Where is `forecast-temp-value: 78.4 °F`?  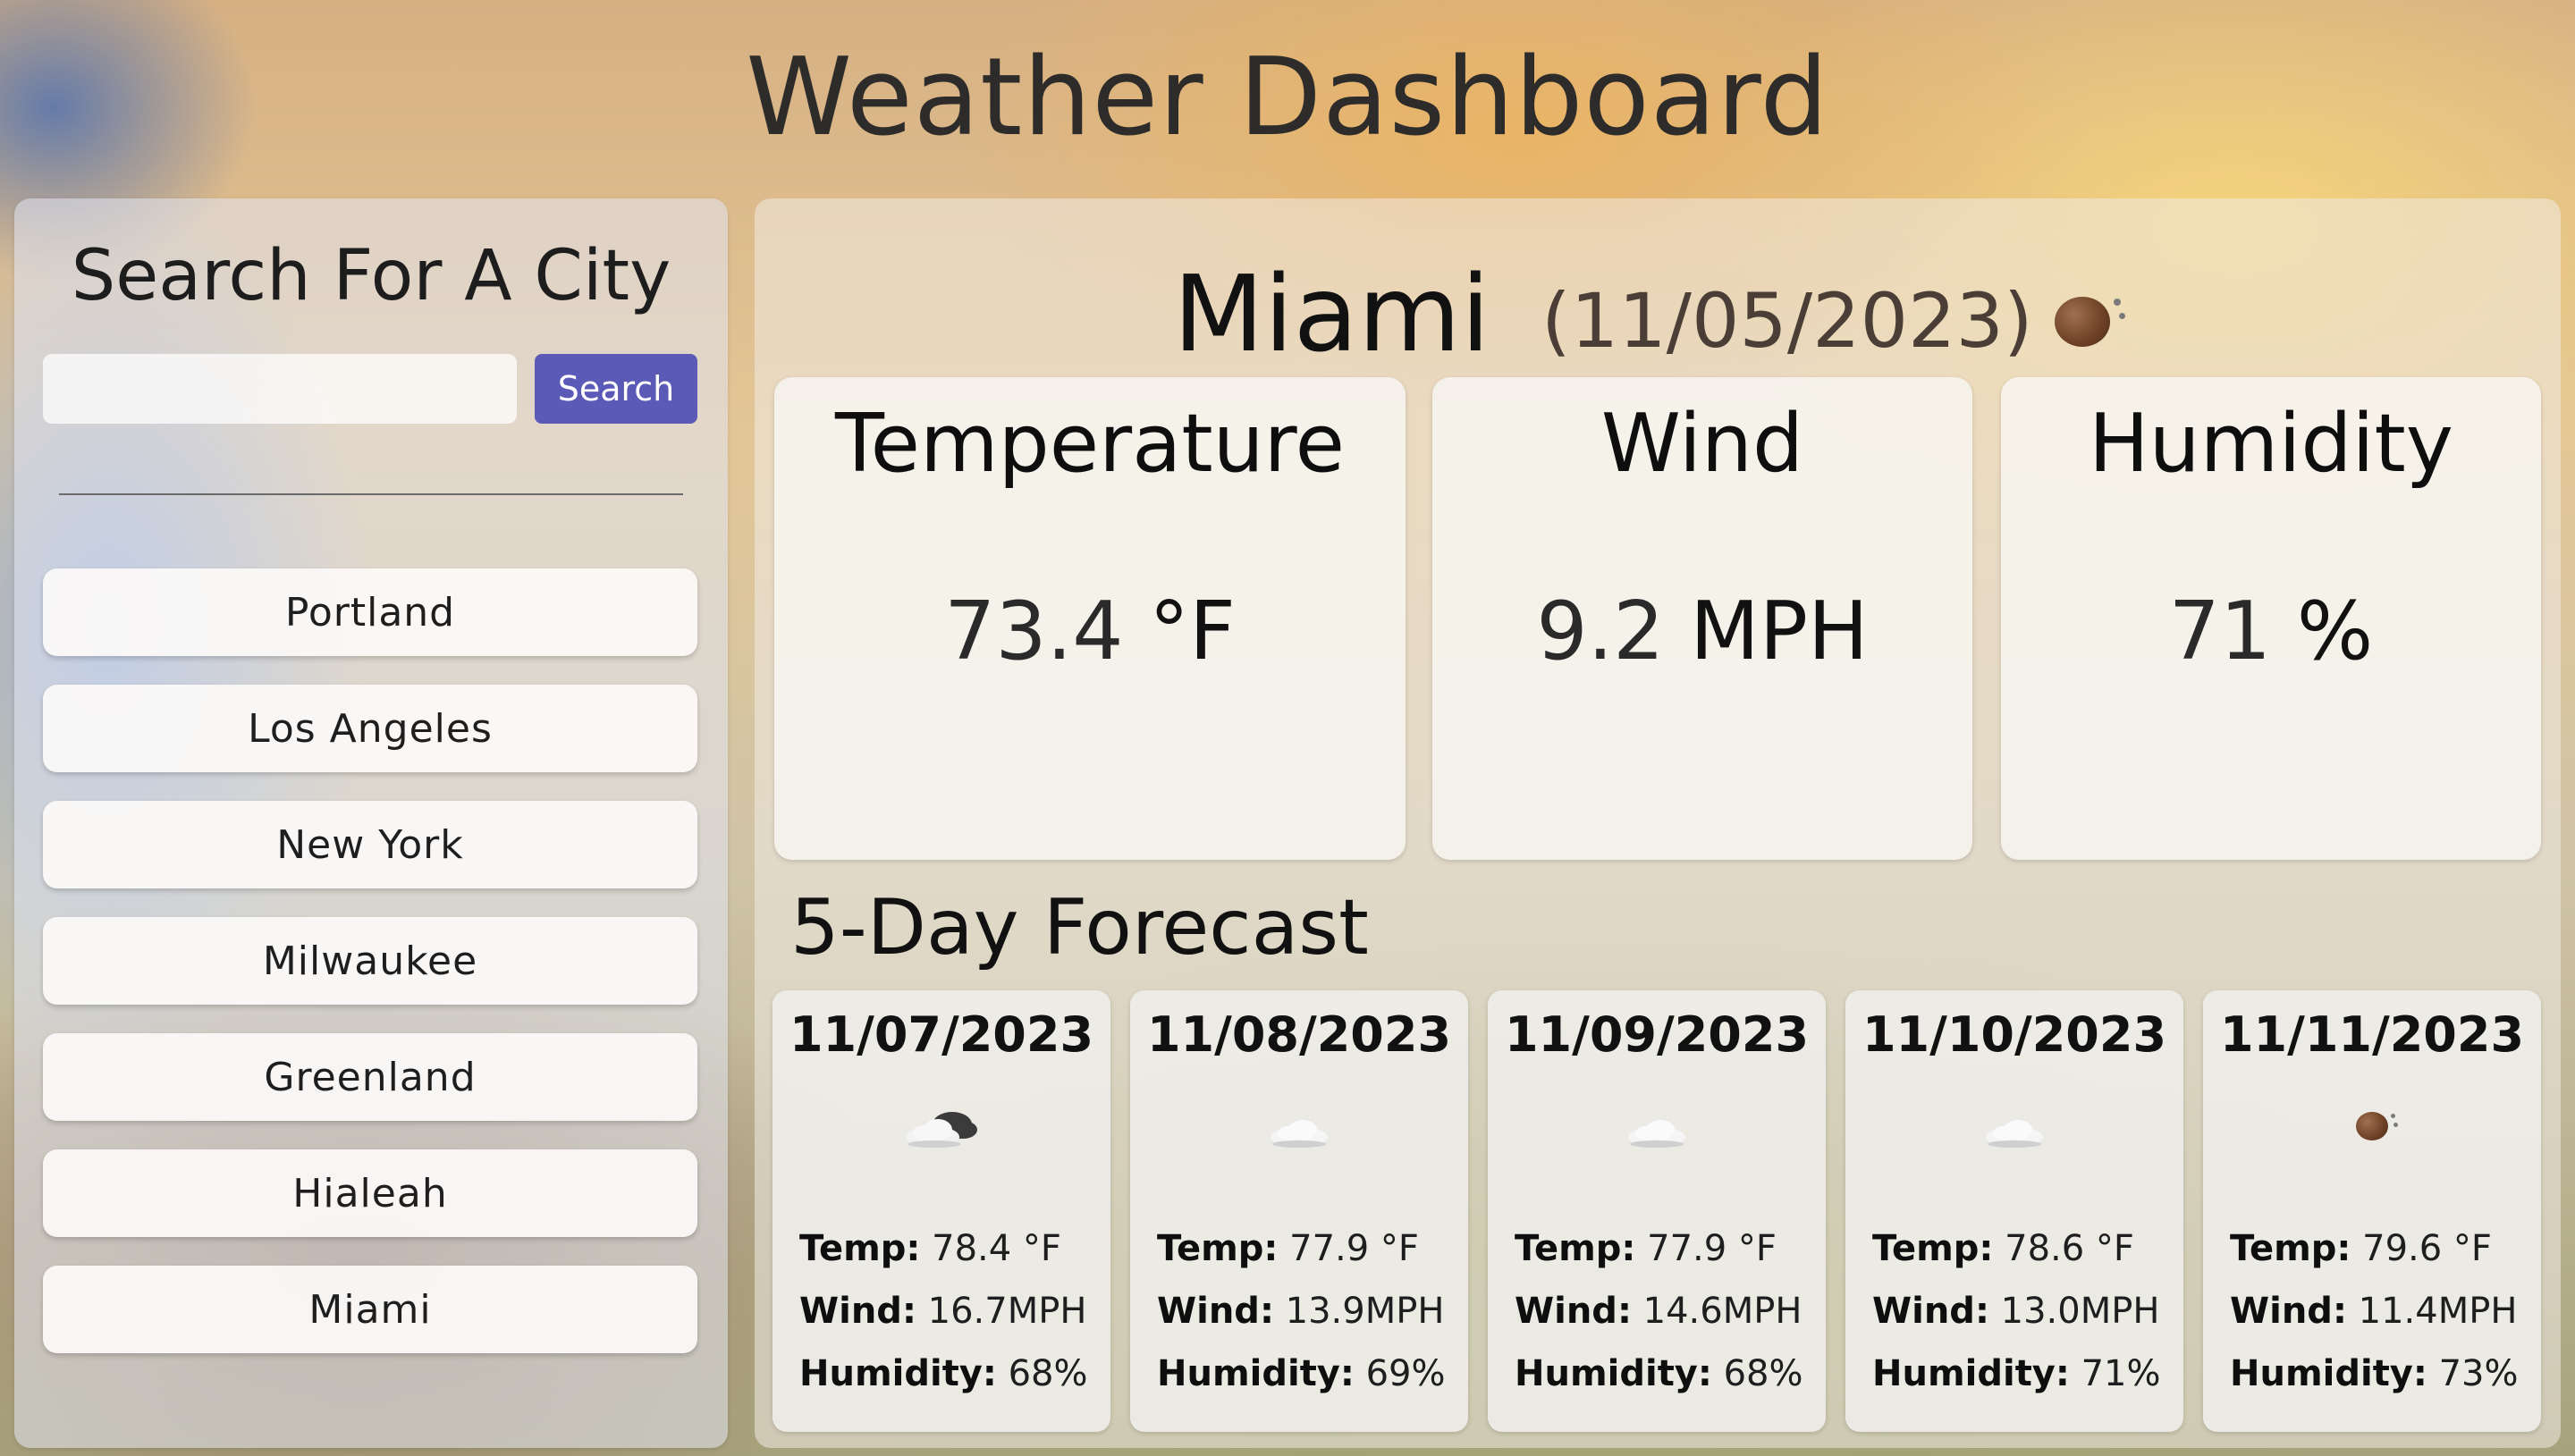 forecast-temp-value: 78.4 °F is located at coordinates (996, 1248).